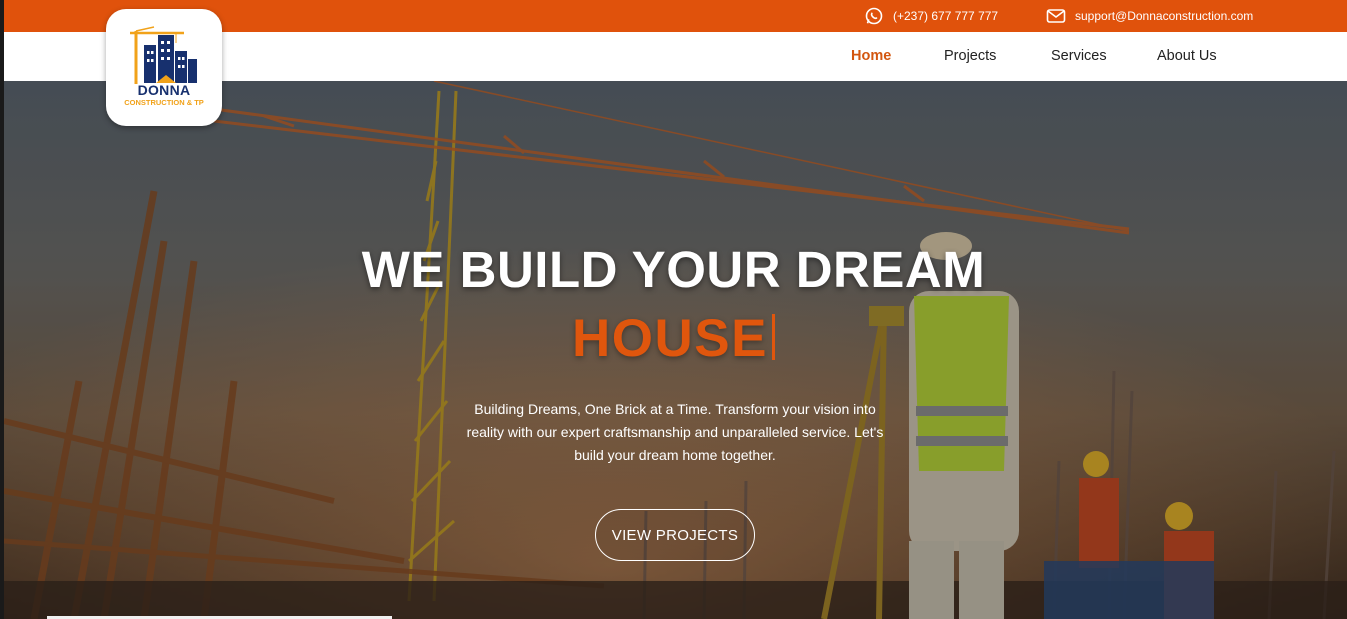 This screenshot has height=619, width=1347. I want to click on hero-headline: WE BUILD YOUR DREAM, so click(673, 269).